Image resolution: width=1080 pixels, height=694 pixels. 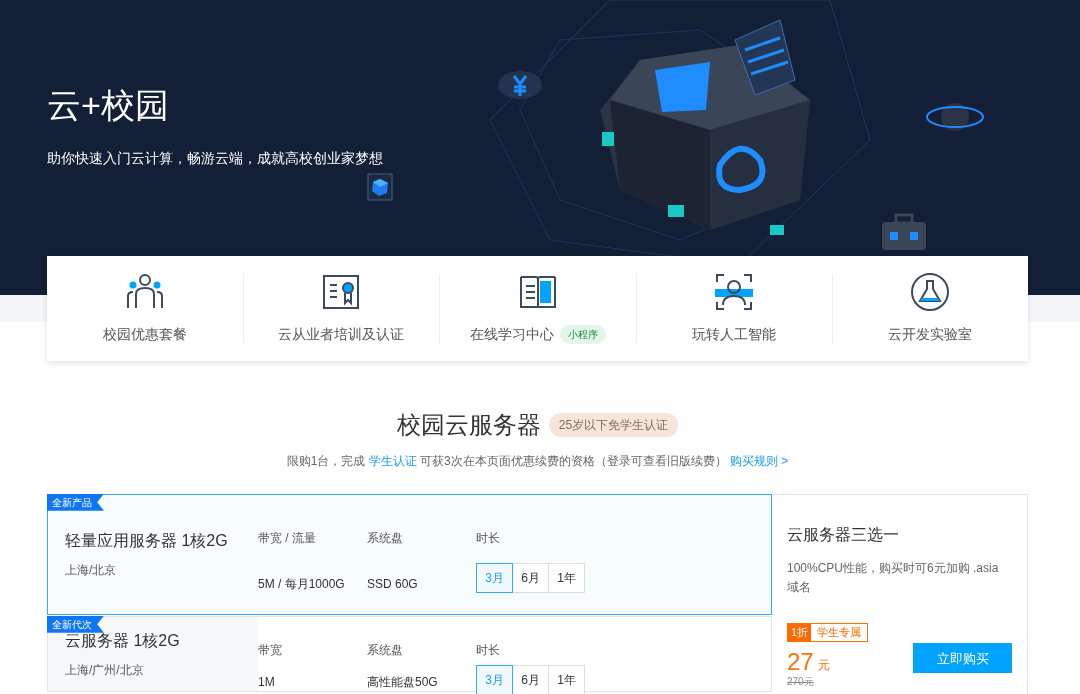 What do you see at coordinates (105, 670) in the screenshot?
I see `product-location: 上海/广州/北京` at bounding box center [105, 670].